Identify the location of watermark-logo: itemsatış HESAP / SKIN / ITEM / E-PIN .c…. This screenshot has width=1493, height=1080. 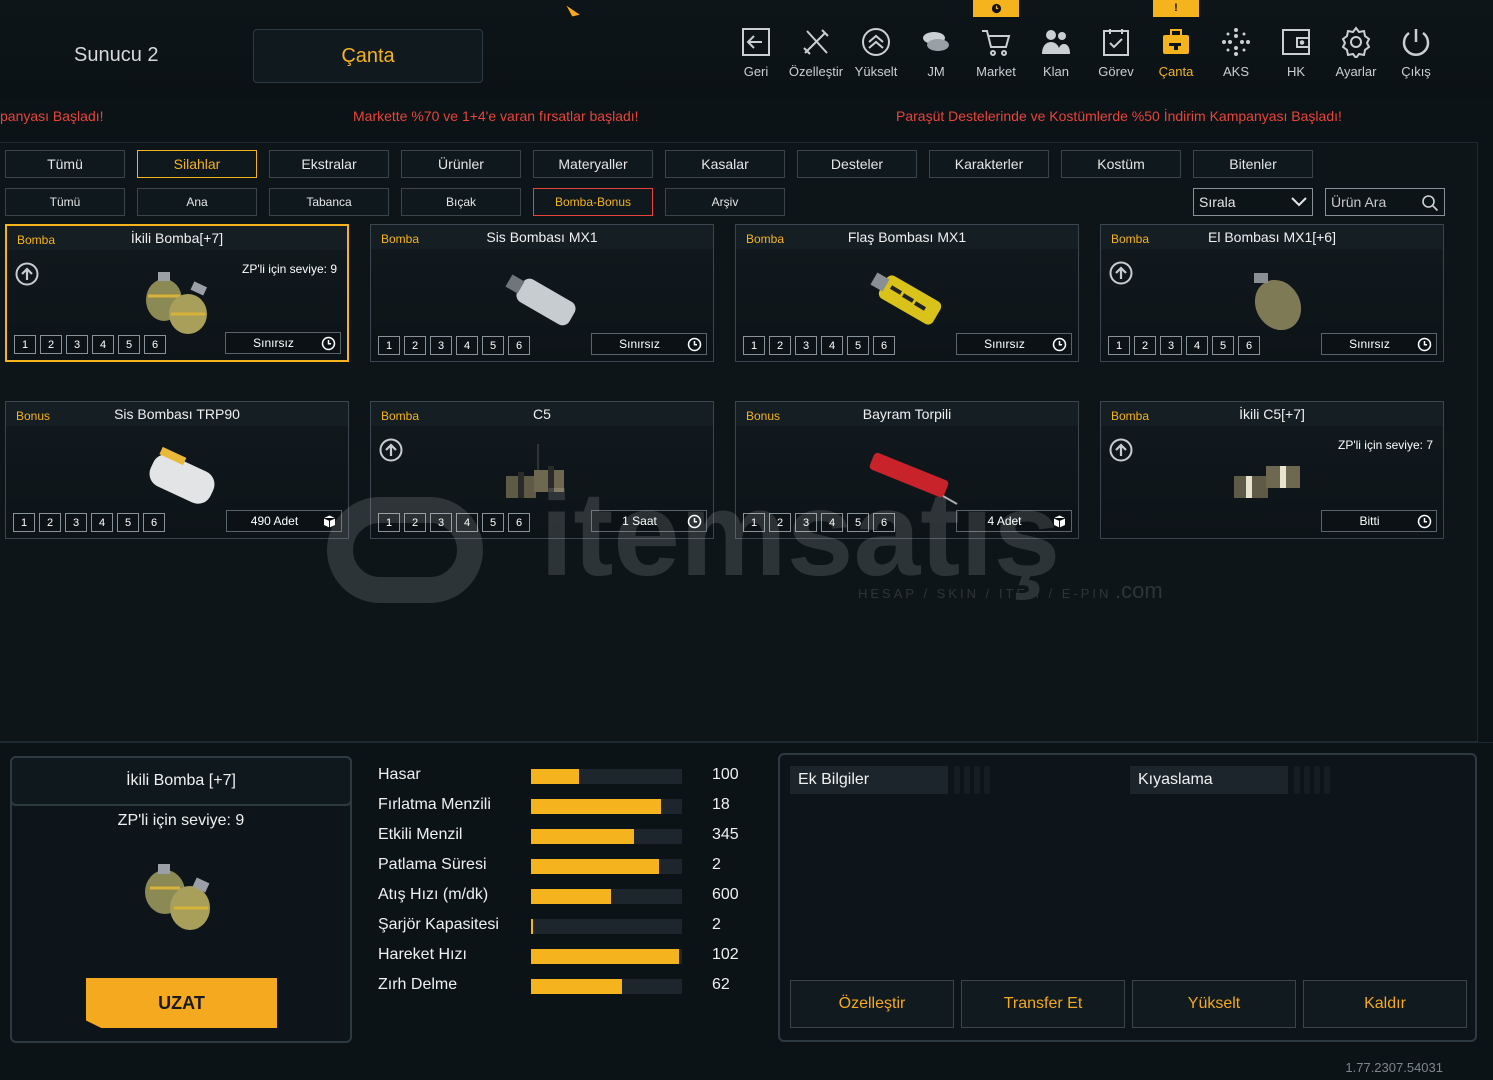
(745, 536).